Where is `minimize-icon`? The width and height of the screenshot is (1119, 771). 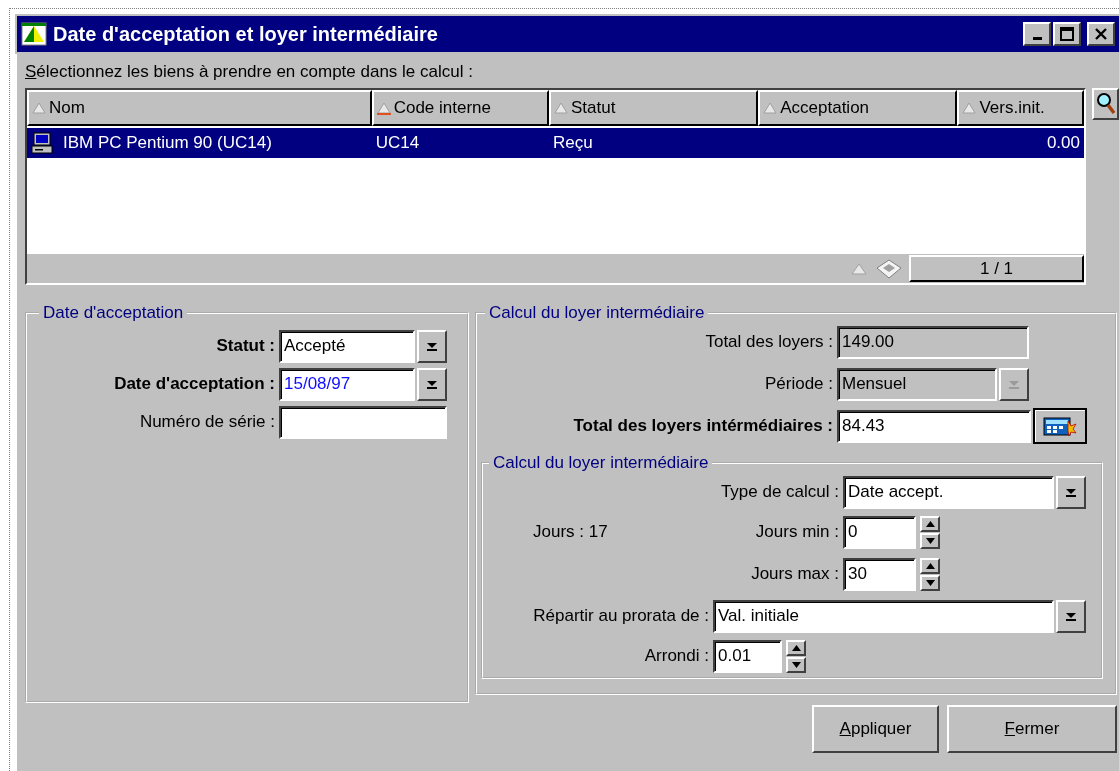 minimize-icon is located at coordinates (1037, 38).